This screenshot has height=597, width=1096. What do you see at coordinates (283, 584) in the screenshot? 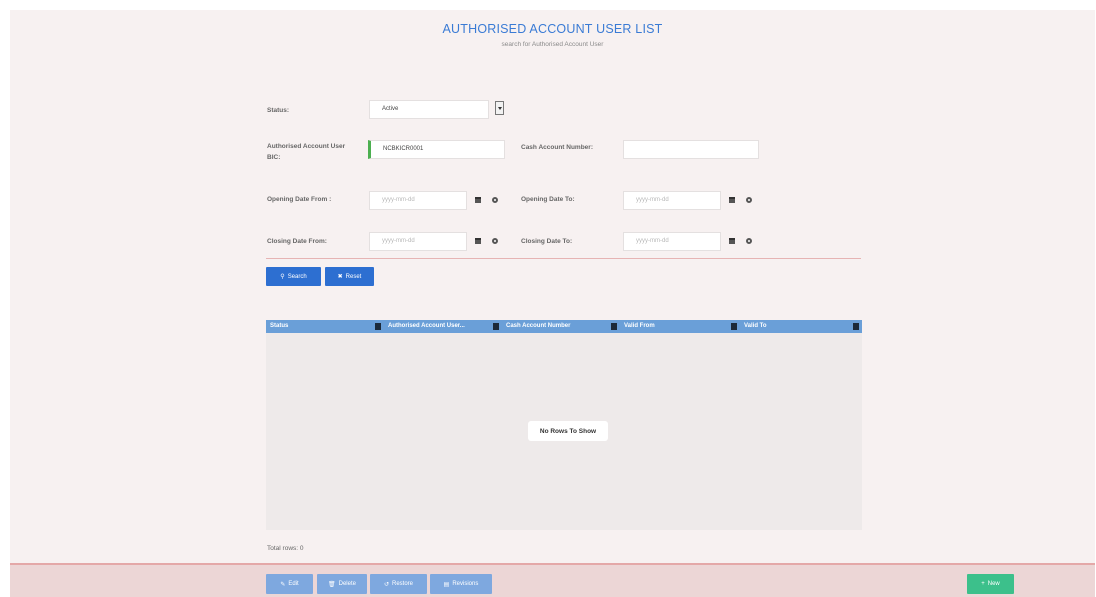
I see `edit-icon: ✎` at bounding box center [283, 584].